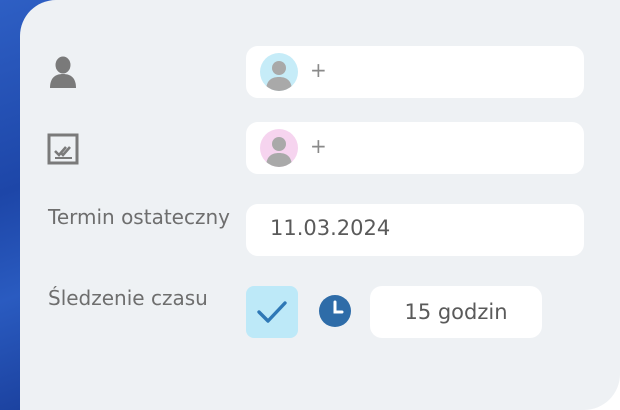 This screenshot has width=620, height=410. What do you see at coordinates (63, 149) in the screenshot?
I see `checklist-icon` at bounding box center [63, 149].